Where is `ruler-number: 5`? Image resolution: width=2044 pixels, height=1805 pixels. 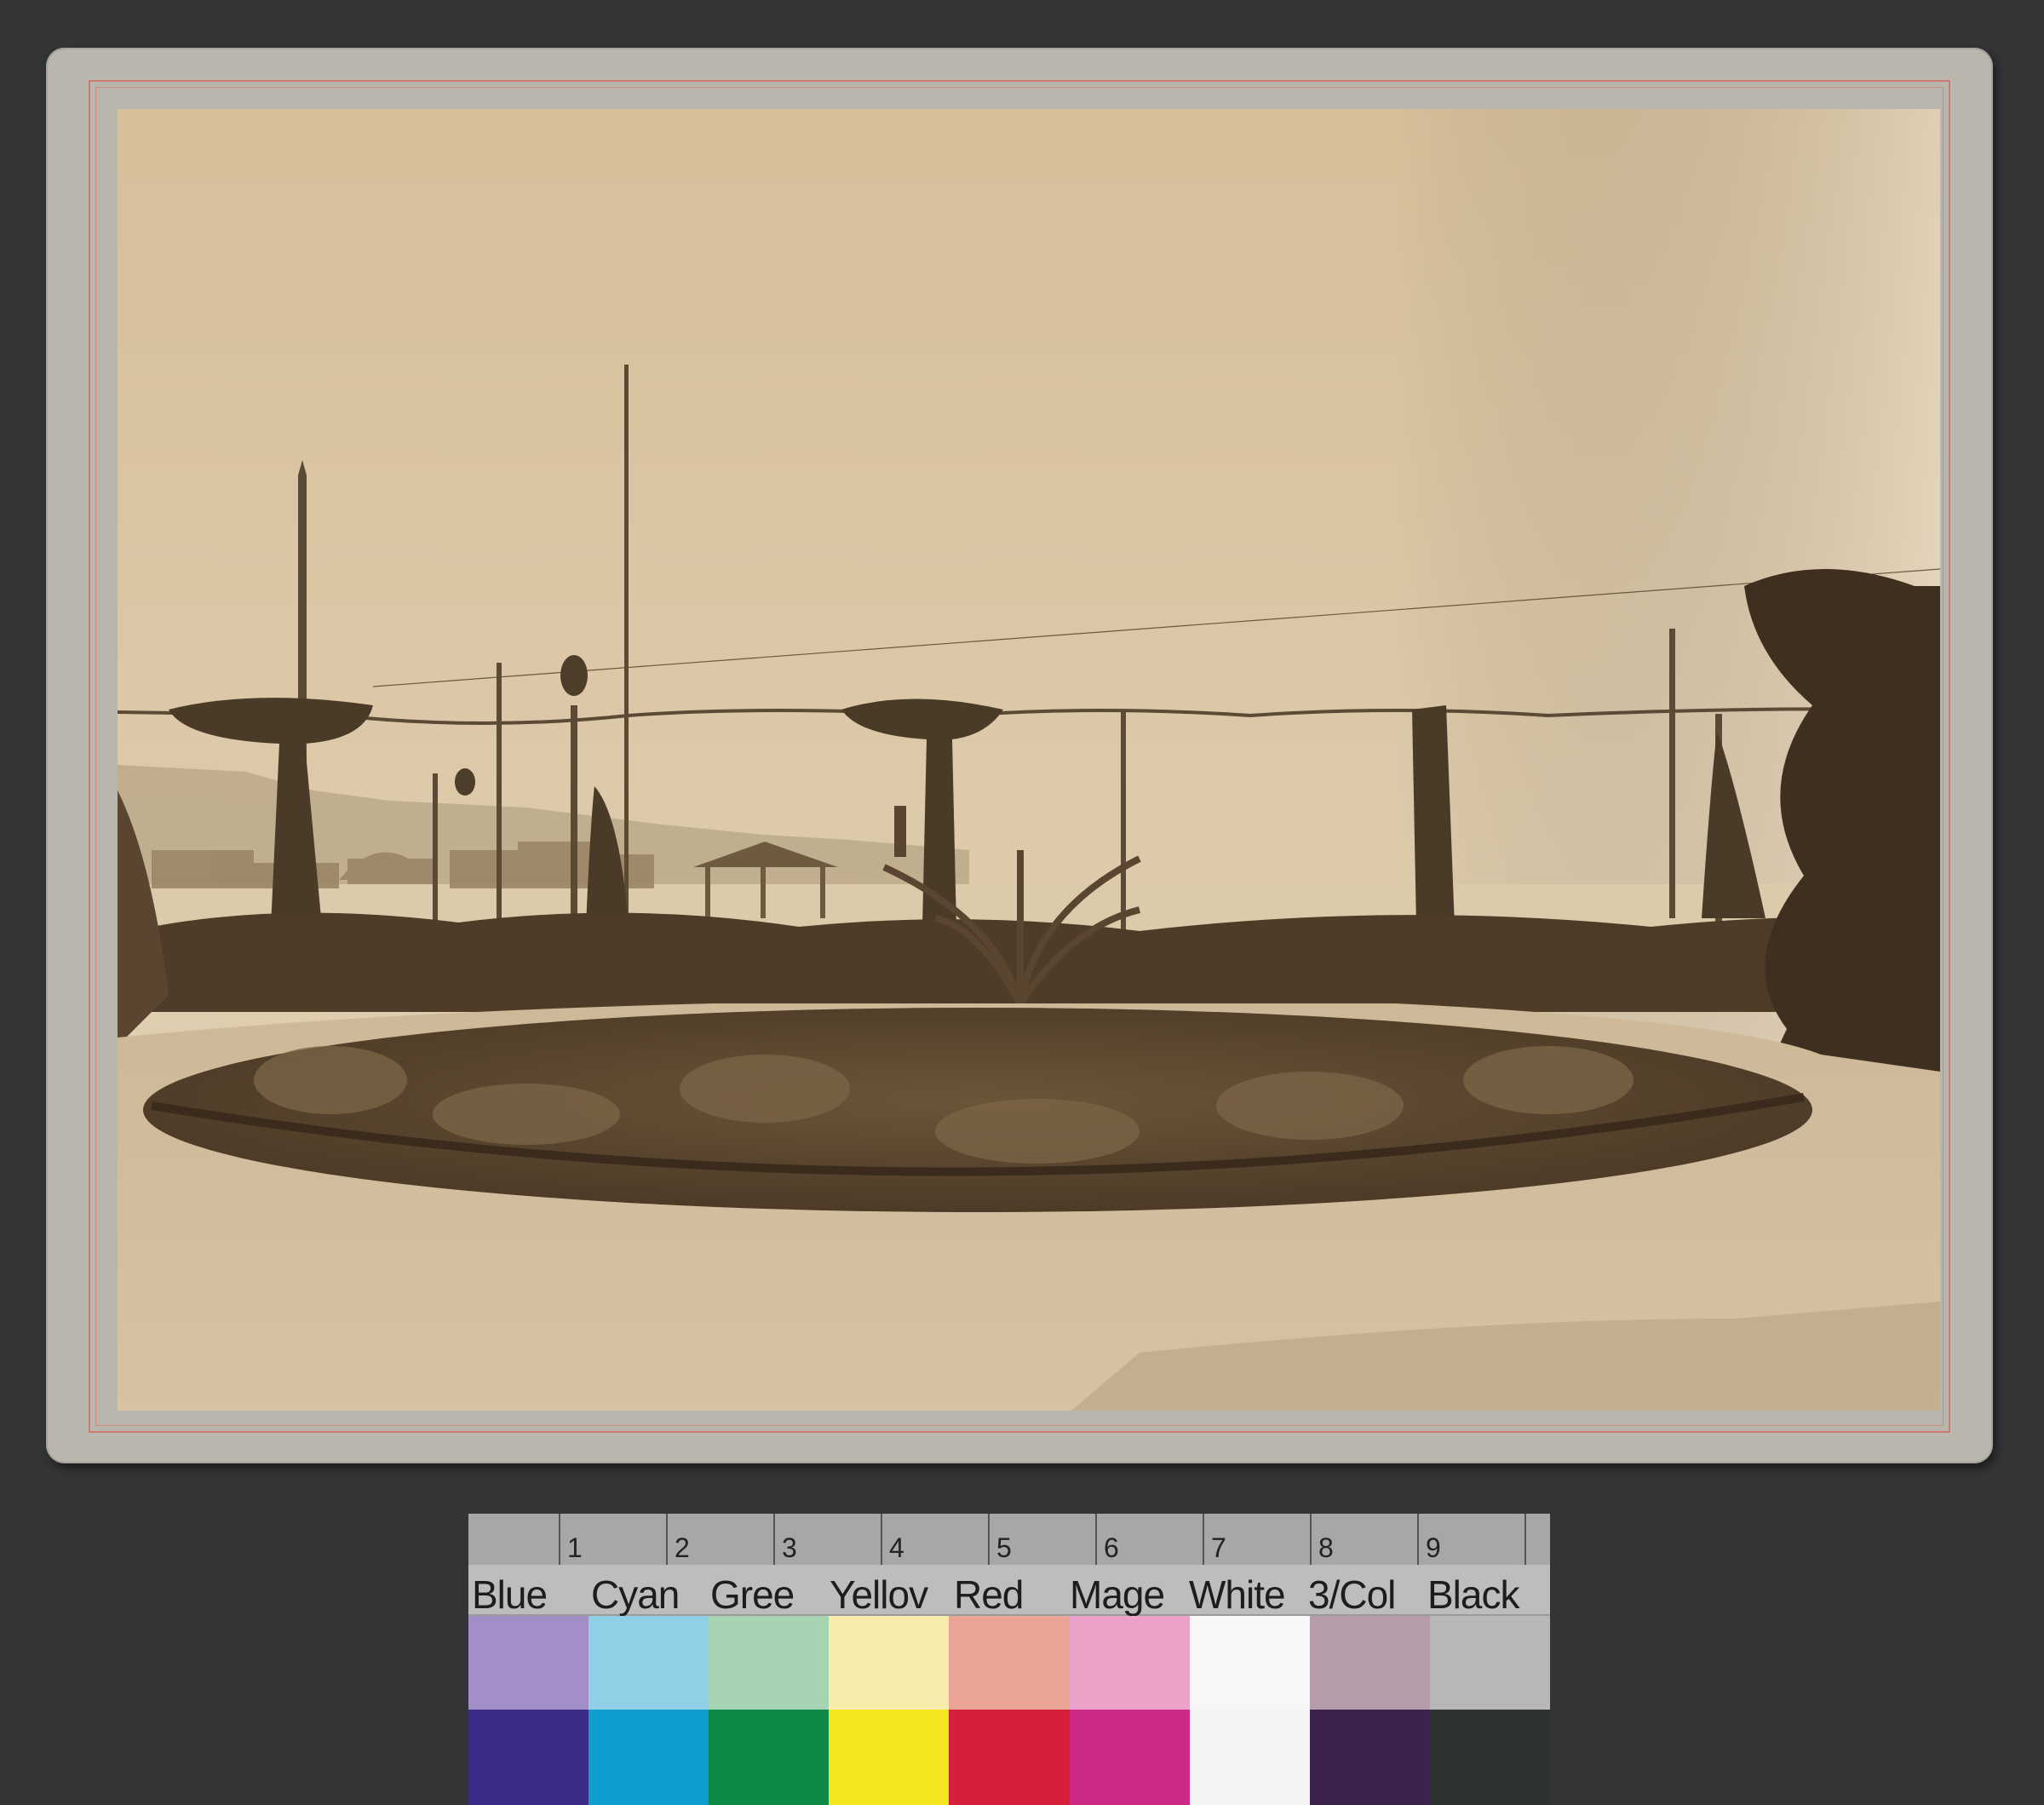
ruler-number: 5 is located at coordinates (1004, 1547).